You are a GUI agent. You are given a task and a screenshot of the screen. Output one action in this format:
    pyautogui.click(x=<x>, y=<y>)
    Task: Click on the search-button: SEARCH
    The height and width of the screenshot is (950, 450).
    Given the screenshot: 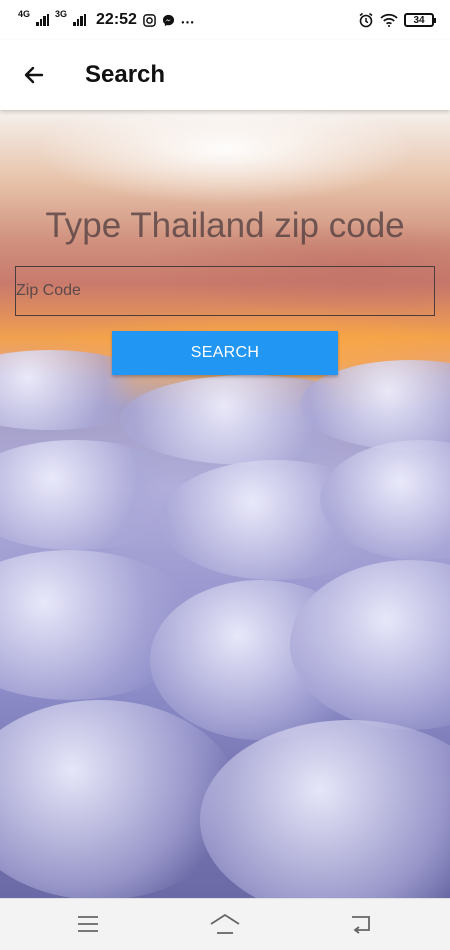 What is the action you would take?
    pyautogui.click(x=225, y=353)
    